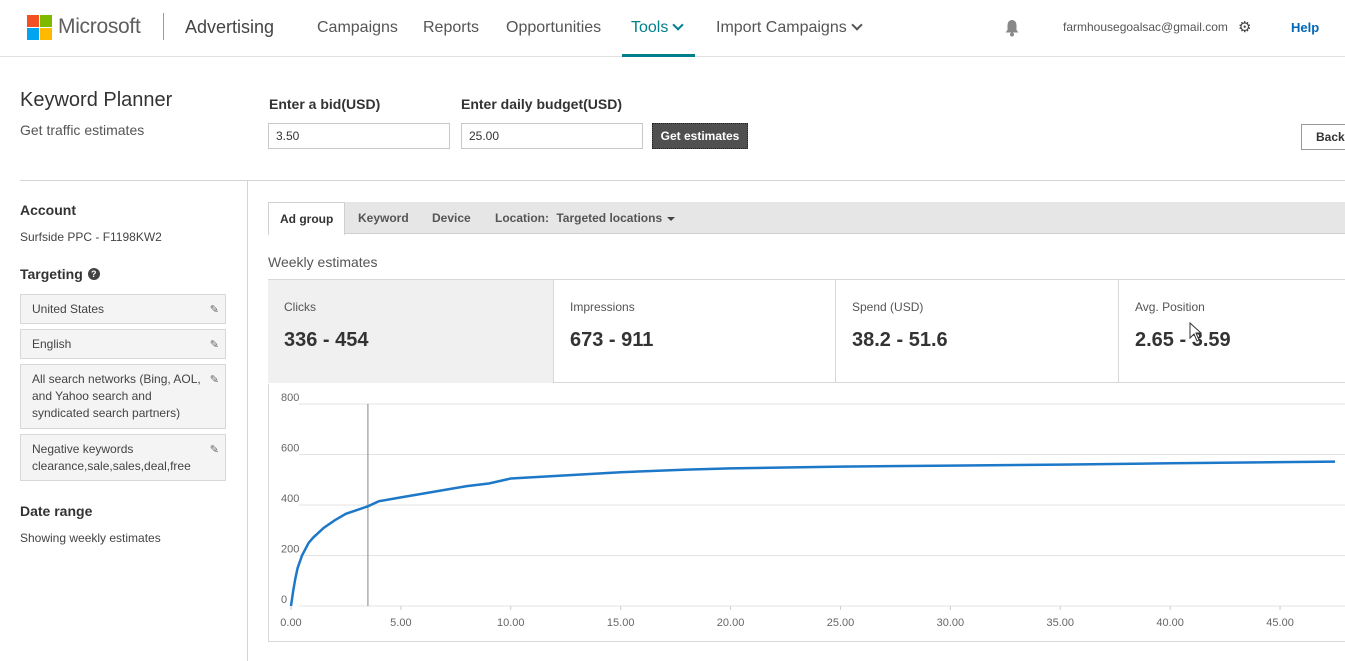  What do you see at coordinates (1170, 623) in the screenshot?
I see `x-tick-label: 40.00` at bounding box center [1170, 623].